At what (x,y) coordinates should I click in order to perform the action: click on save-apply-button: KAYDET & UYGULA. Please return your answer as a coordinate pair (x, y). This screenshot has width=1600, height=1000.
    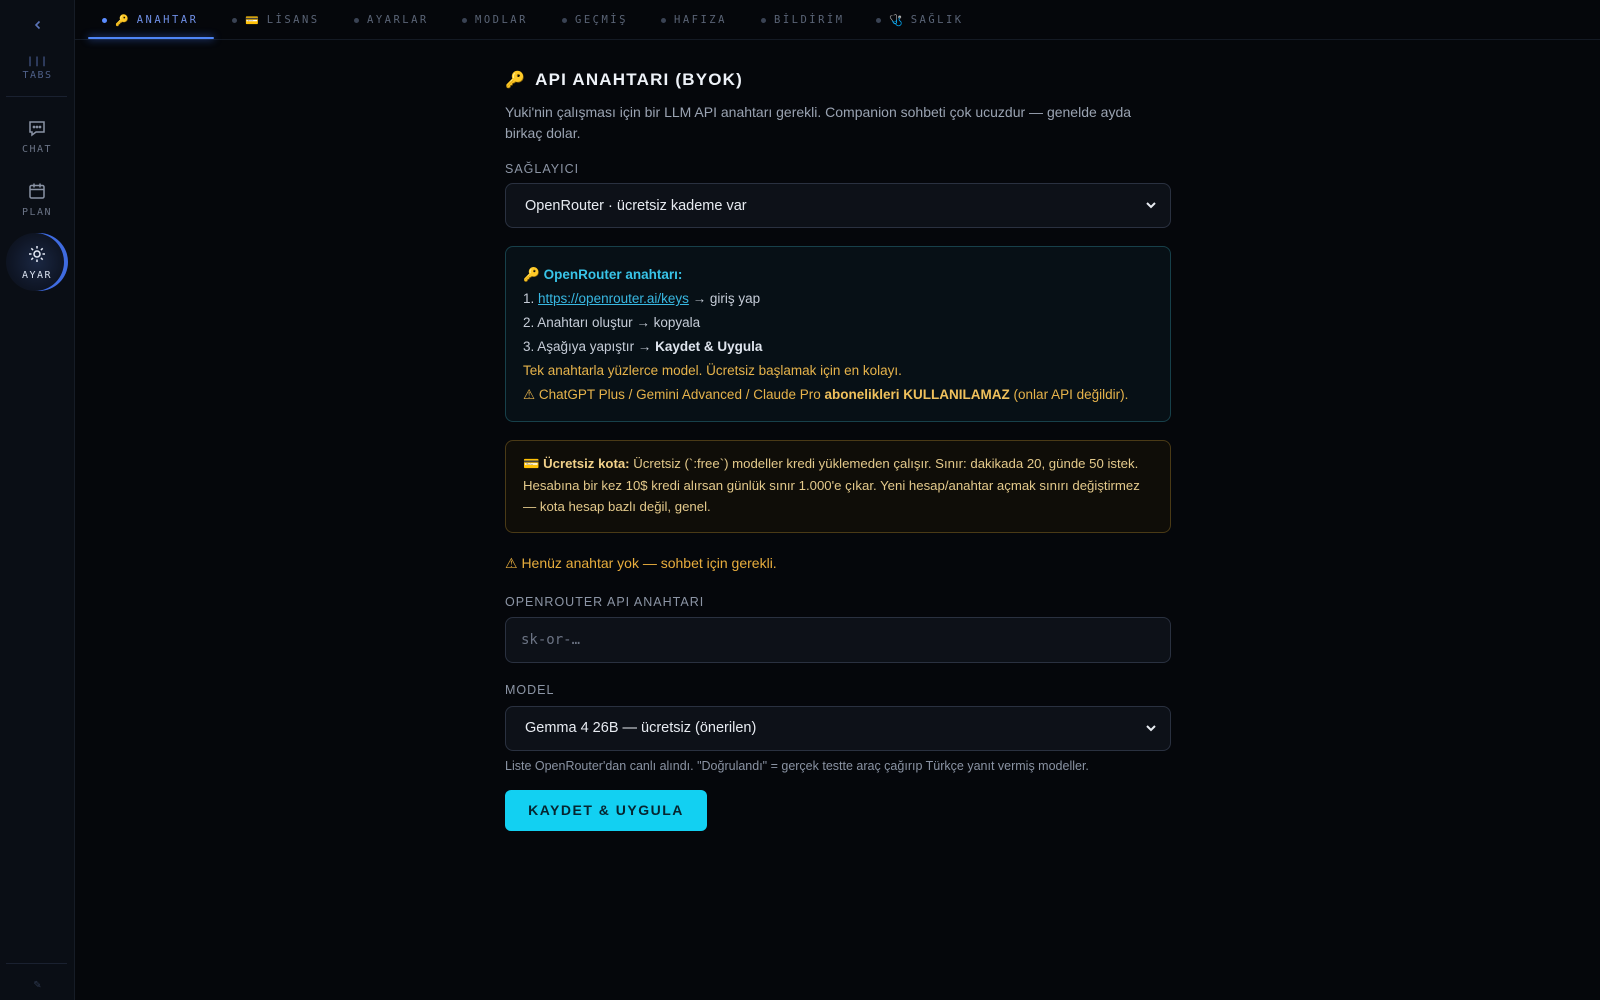
    Looking at the image, I should click on (606, 810).